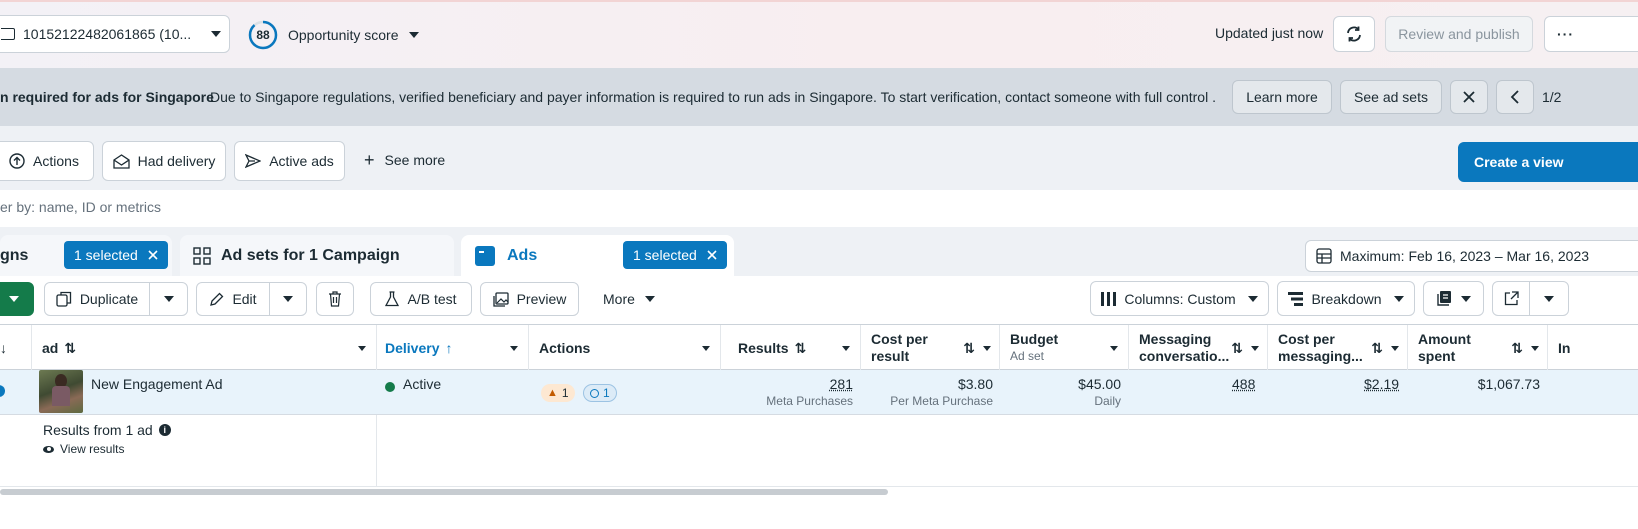 The height and width of the screenshot is (529, 1638). I want to click on see-ad-sets-label: See ad sets, so click(1391, 97).